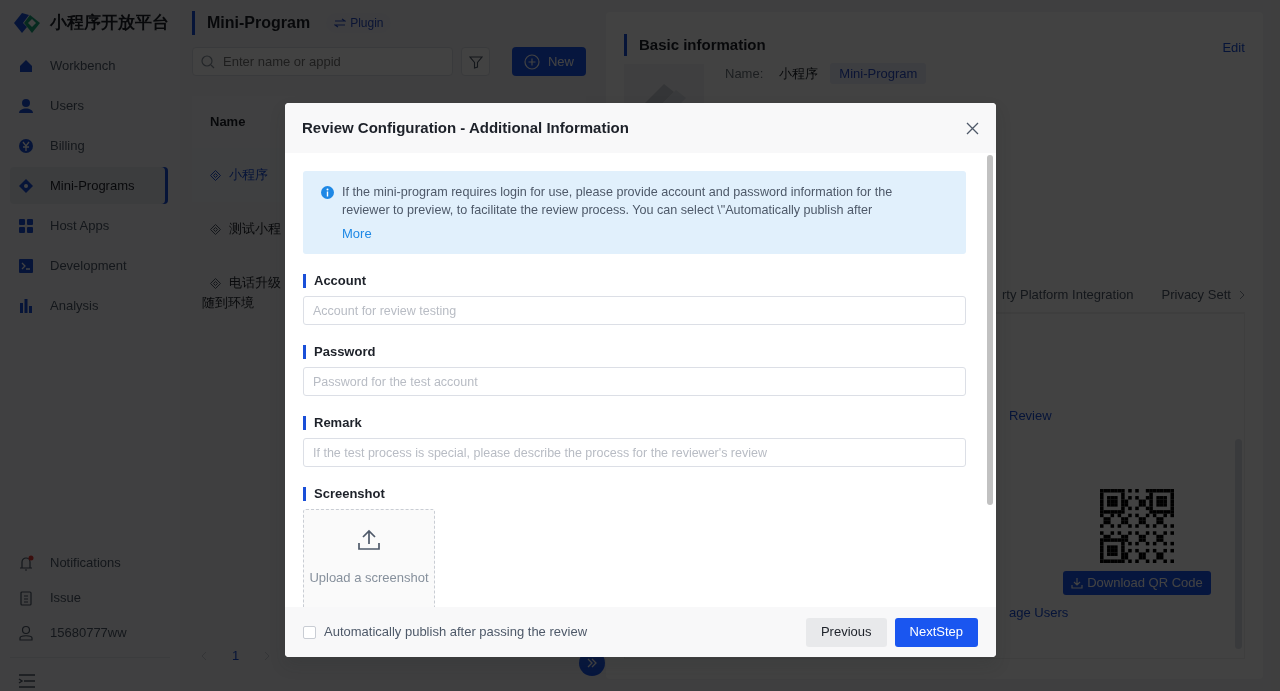 The height and width of the screenshot is (691, 1280). Describe the element at coordinates (369, 540) in the screenshot. I see `upload-icon` at that location.